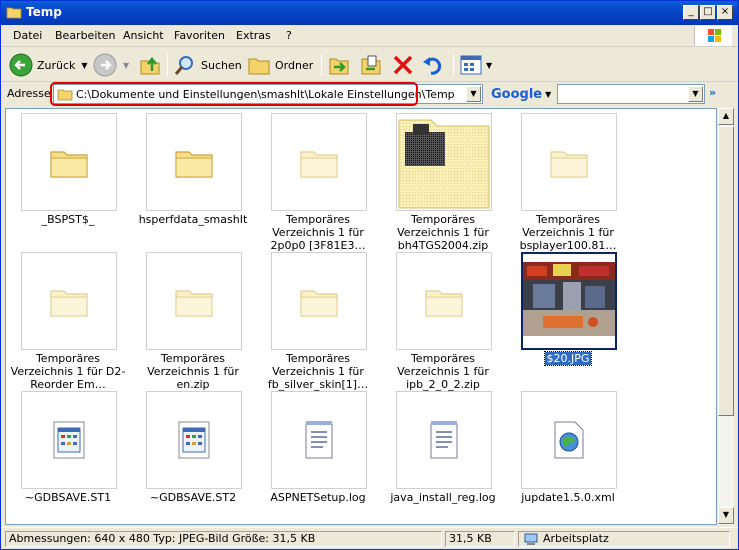 This screenshot has width=739, height=550. What do you see at coordinates (44, 12) in the screenshot?
I see `window-title: Temp` at bounding box center [44, 12].